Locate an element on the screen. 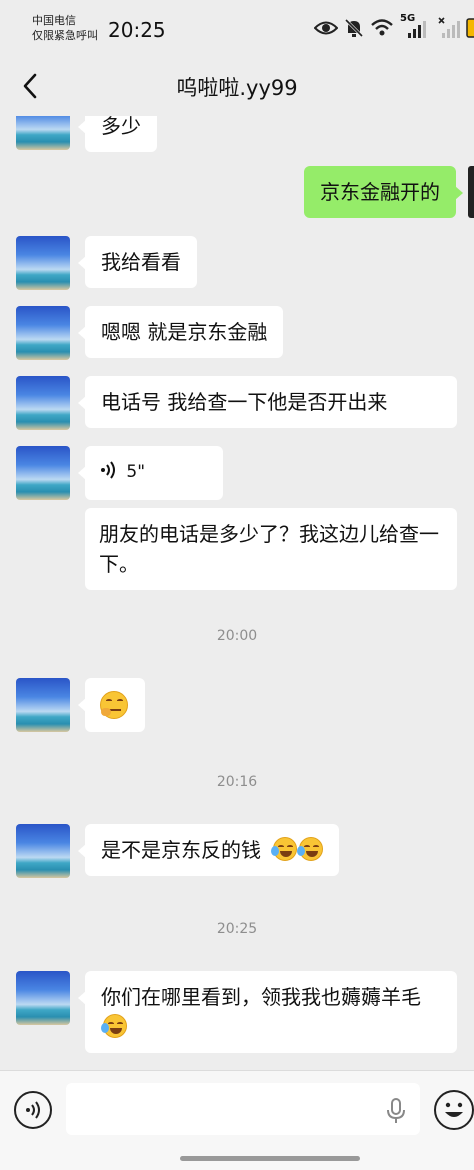  status-time: 20:25 is located at coordinates (137, 30).